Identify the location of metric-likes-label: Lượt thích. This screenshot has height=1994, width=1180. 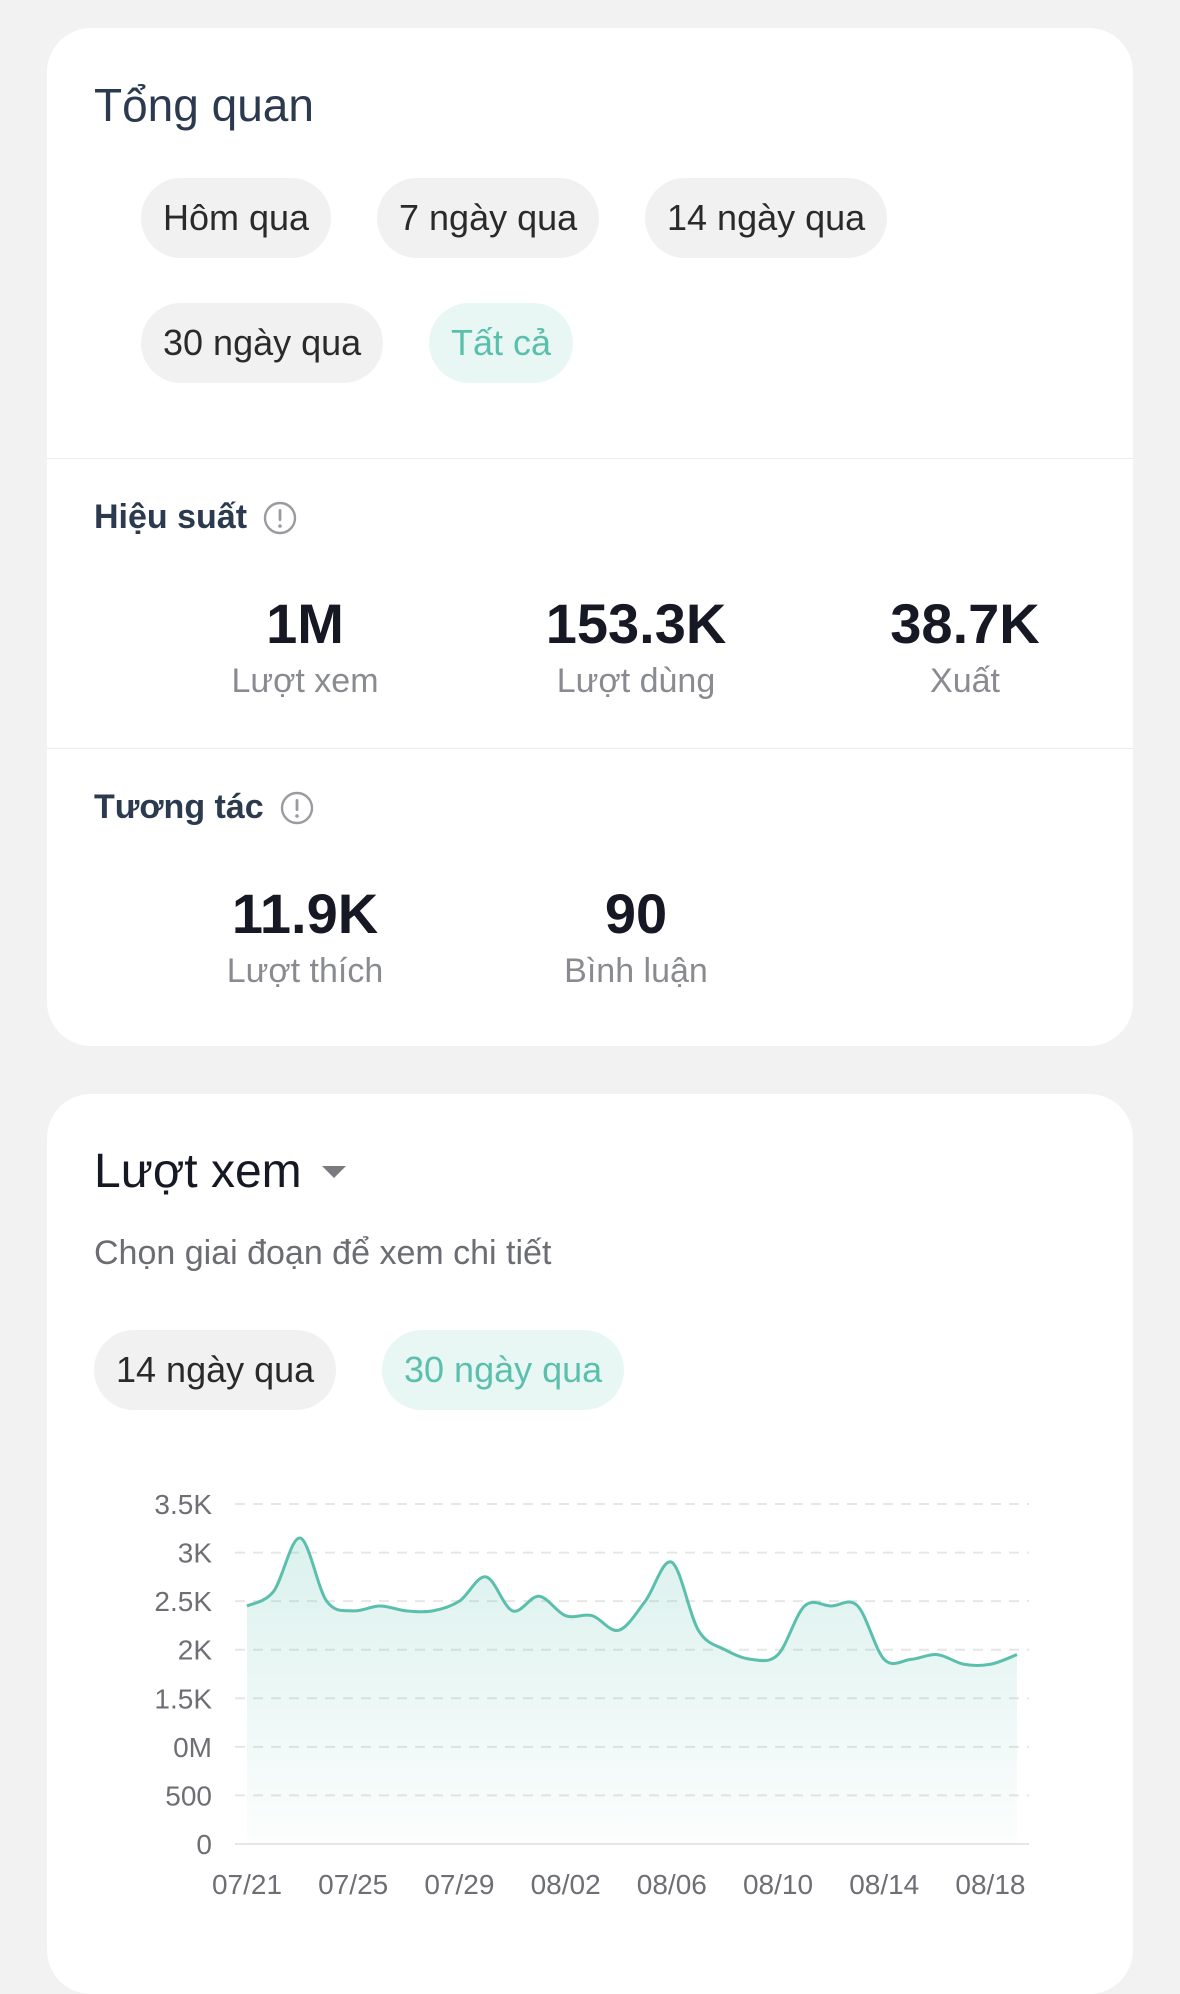
(305, 971).